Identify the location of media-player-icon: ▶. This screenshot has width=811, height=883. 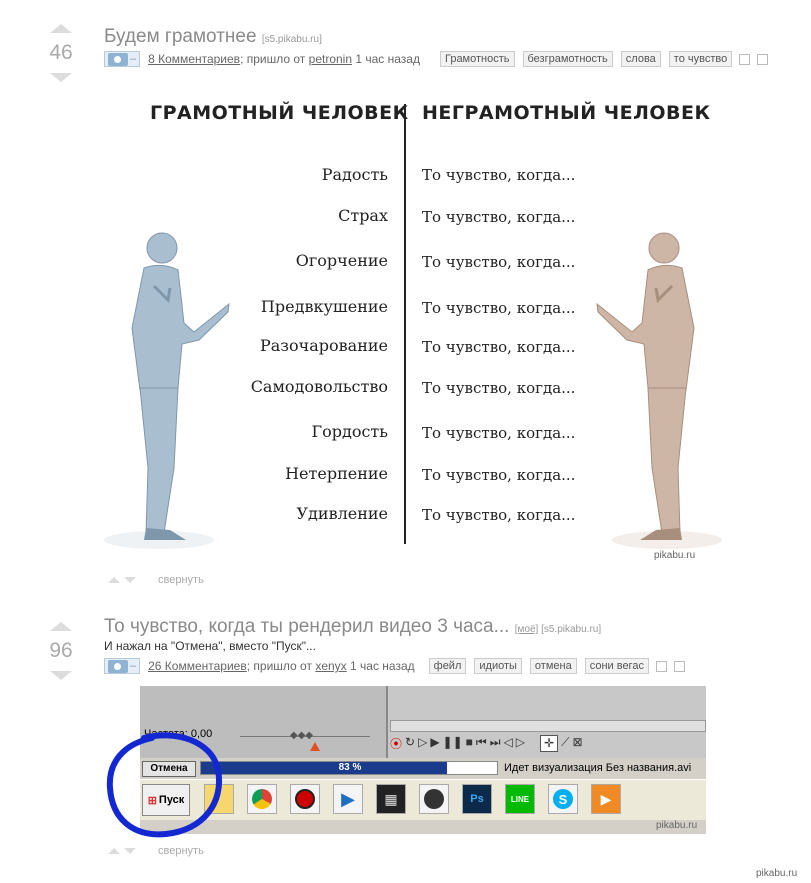
(348, 799).